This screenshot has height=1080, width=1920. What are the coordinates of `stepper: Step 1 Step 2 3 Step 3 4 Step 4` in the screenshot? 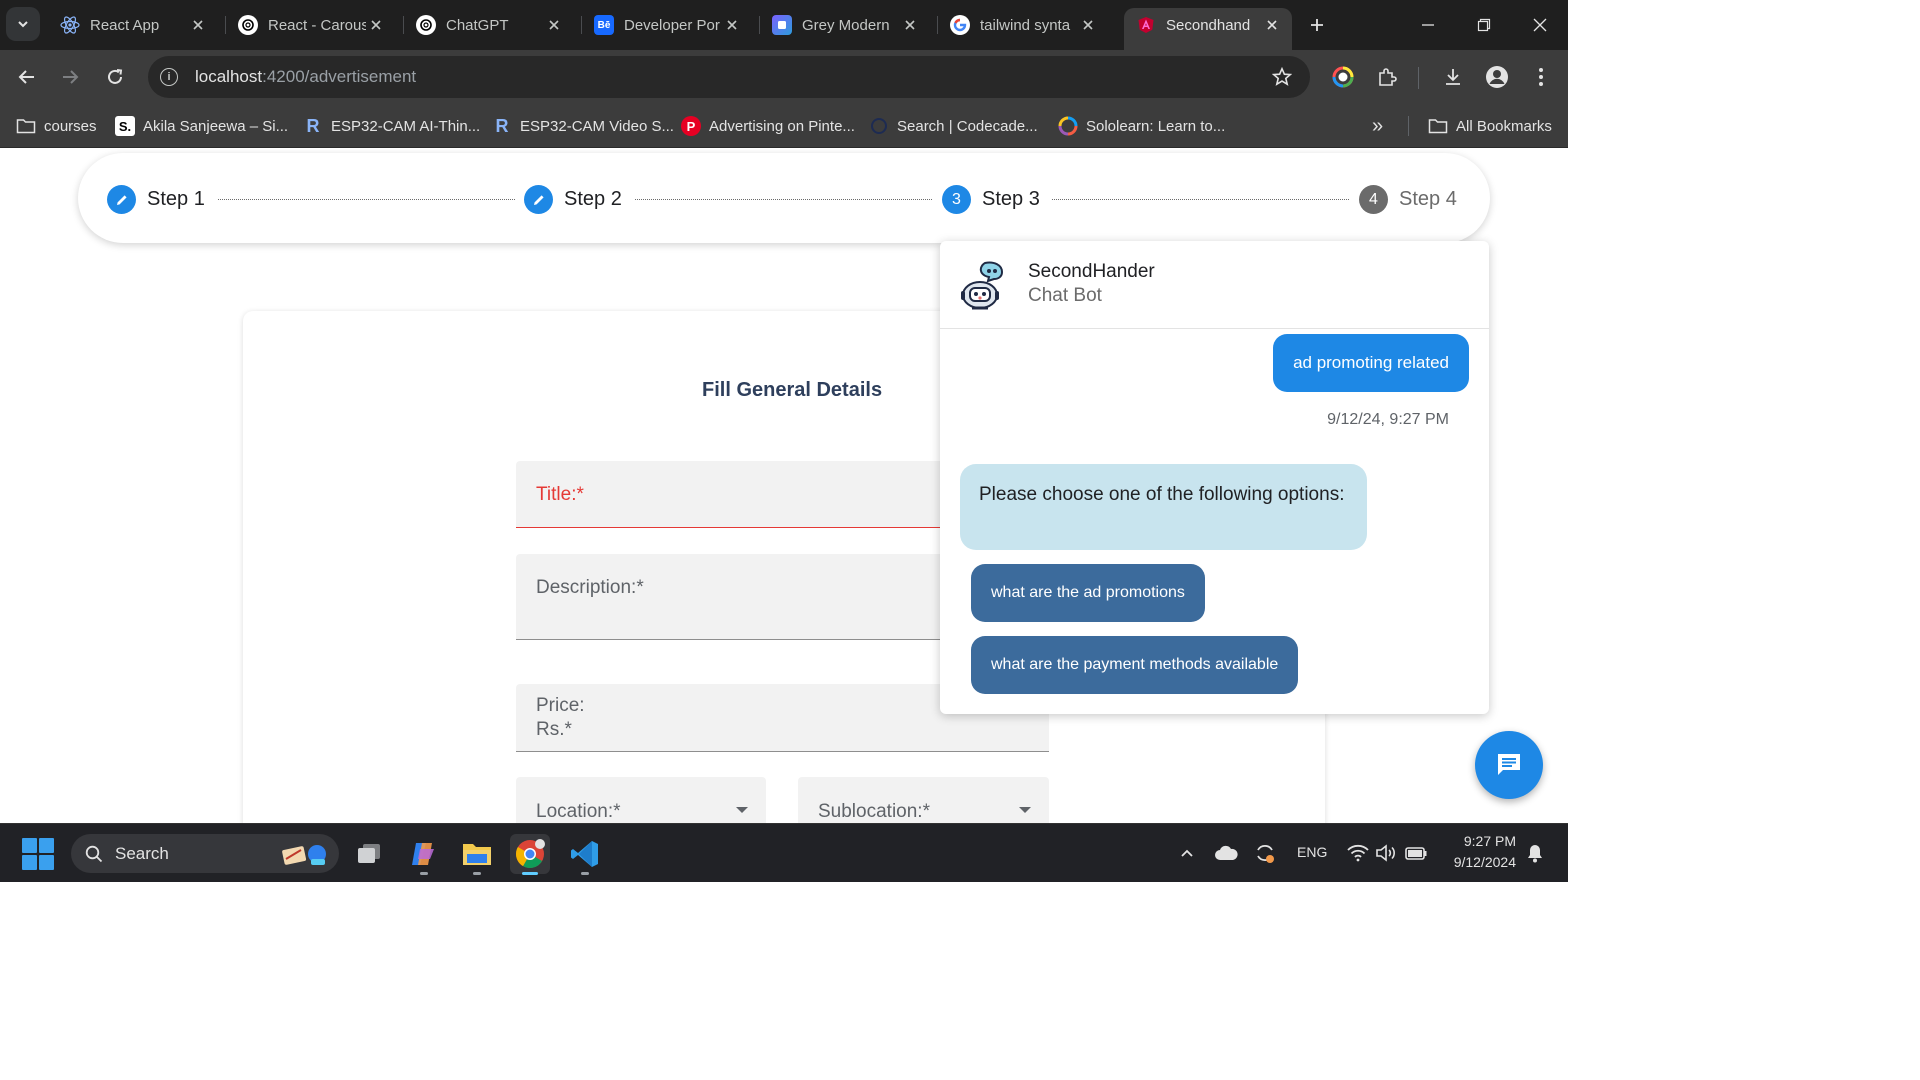 It's located at (784, 198).